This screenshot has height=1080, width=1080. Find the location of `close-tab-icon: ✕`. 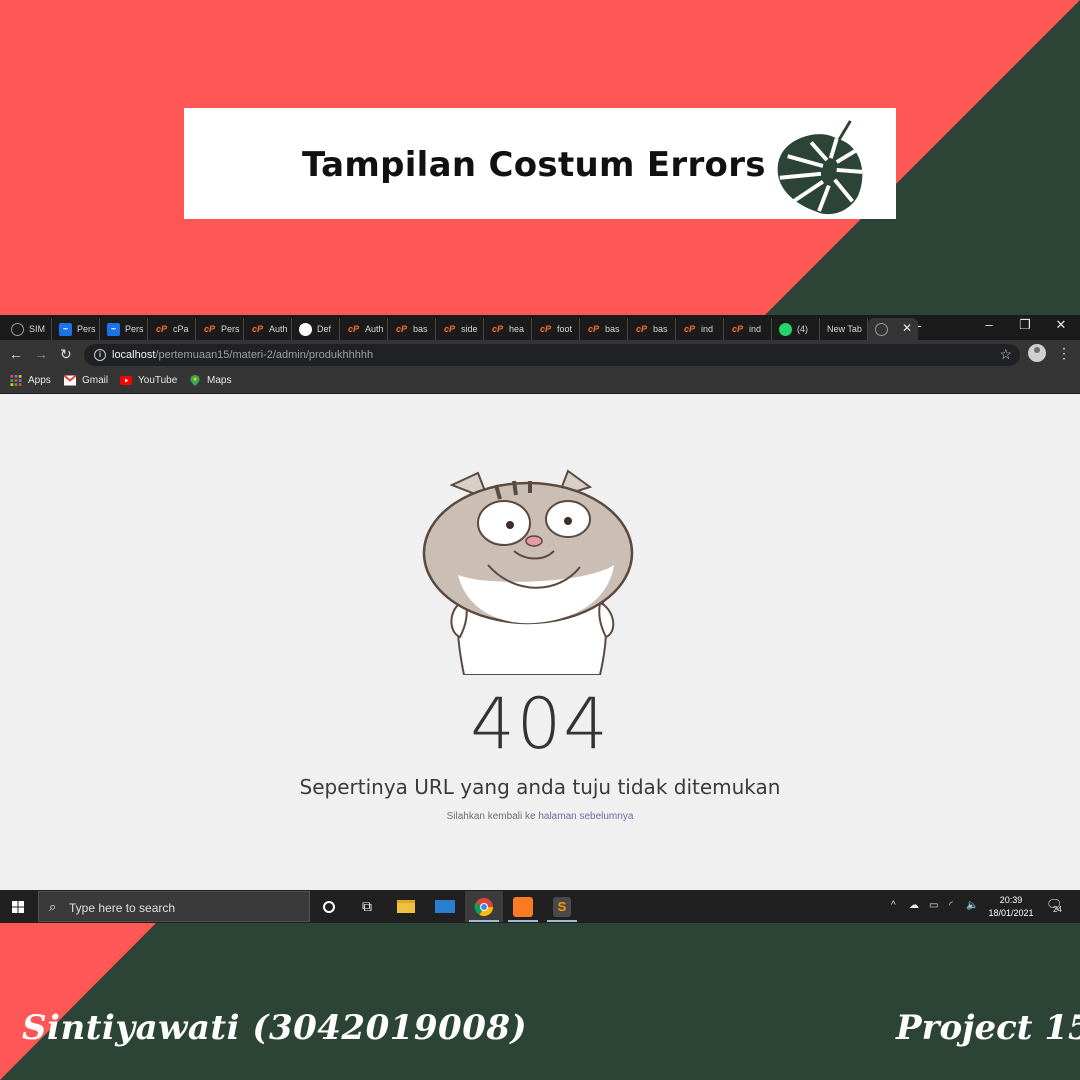

close-tab-icon: ✕ is located at coordinates (907, 328).